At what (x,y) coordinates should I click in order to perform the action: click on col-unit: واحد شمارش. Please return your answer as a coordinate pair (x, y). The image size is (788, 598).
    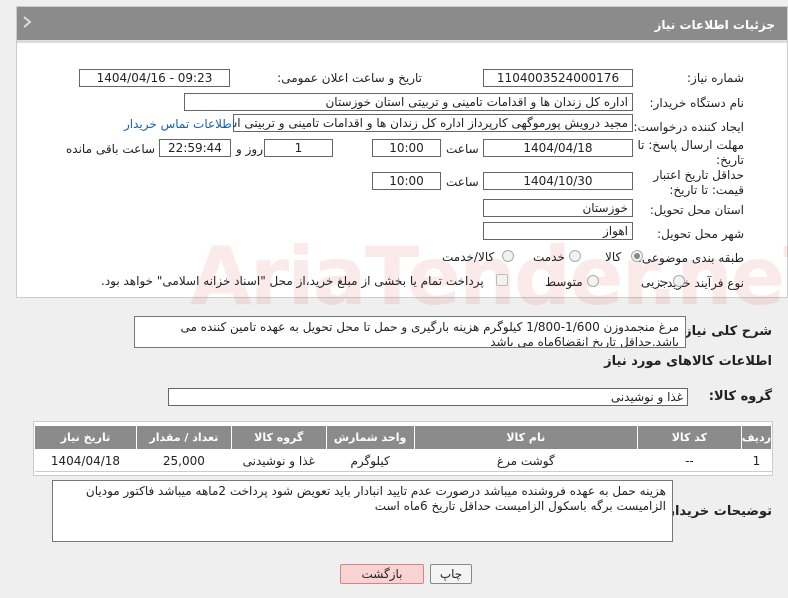
    Looking at the image, I should click on (370, 437).